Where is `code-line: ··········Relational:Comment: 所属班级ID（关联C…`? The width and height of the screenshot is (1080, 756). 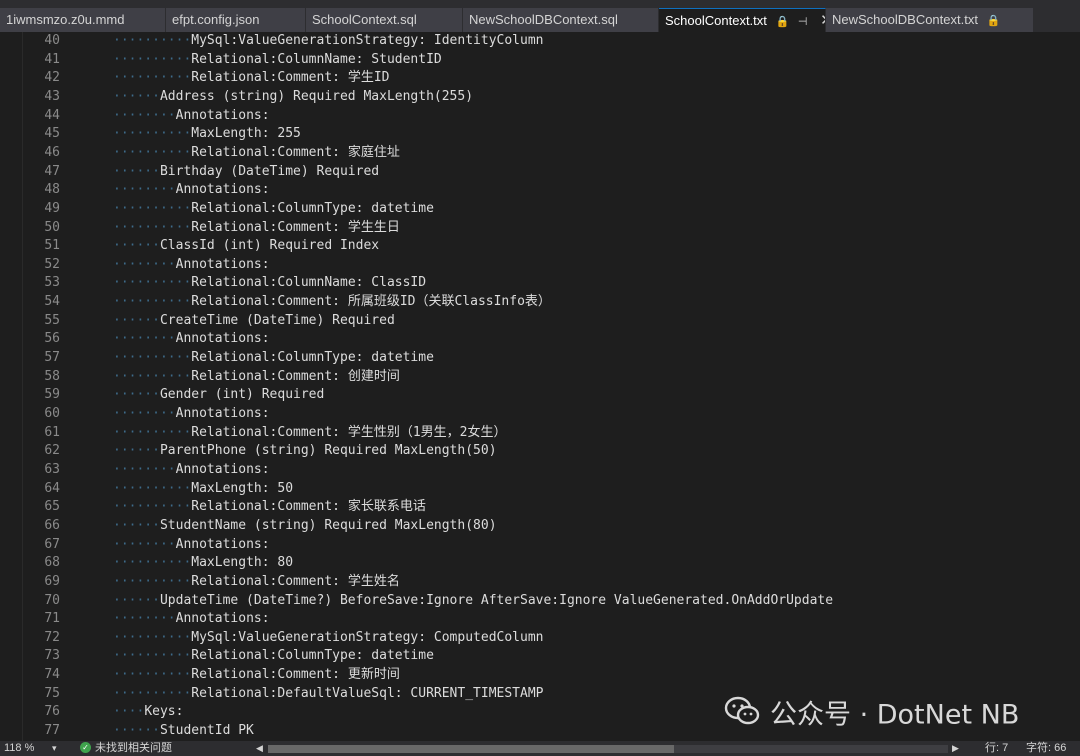 code-line: ··········Relational:Comment: 所属班级ID（关联C… is located at coordinates (332, 302).